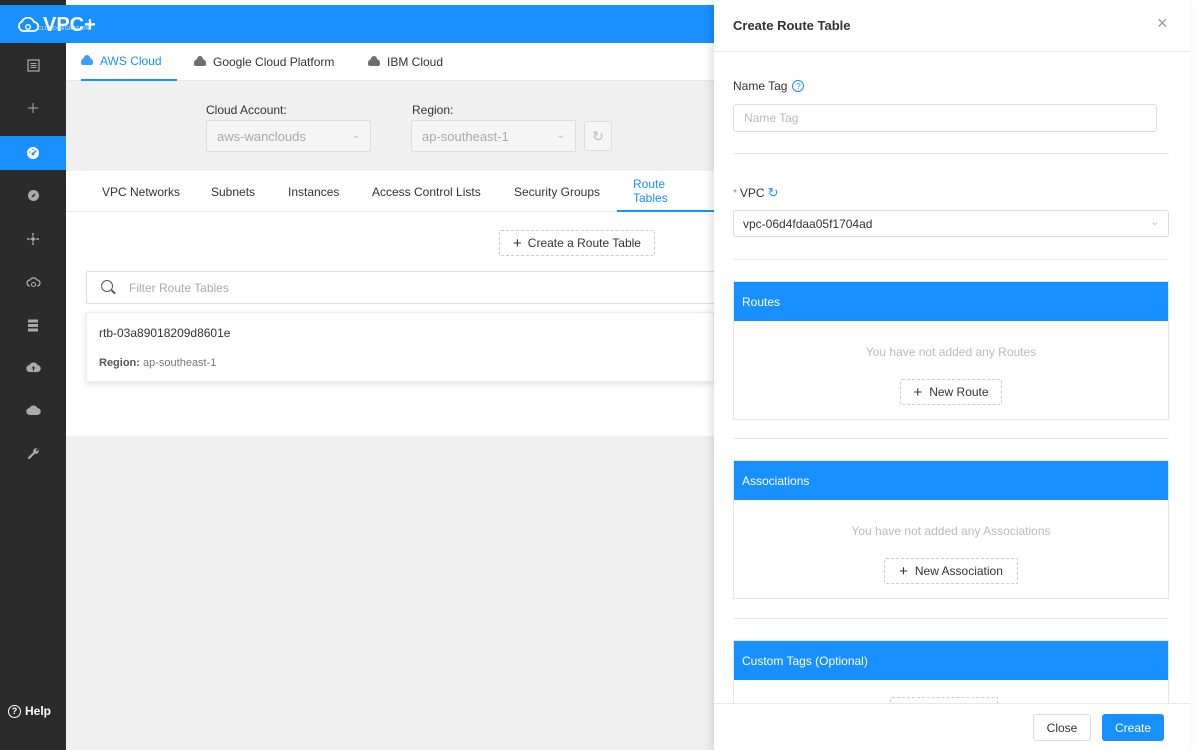 The image size is (1200, 750). I want to click on filter-route-tables-input: Filter Route Tables, so click(400, 287).